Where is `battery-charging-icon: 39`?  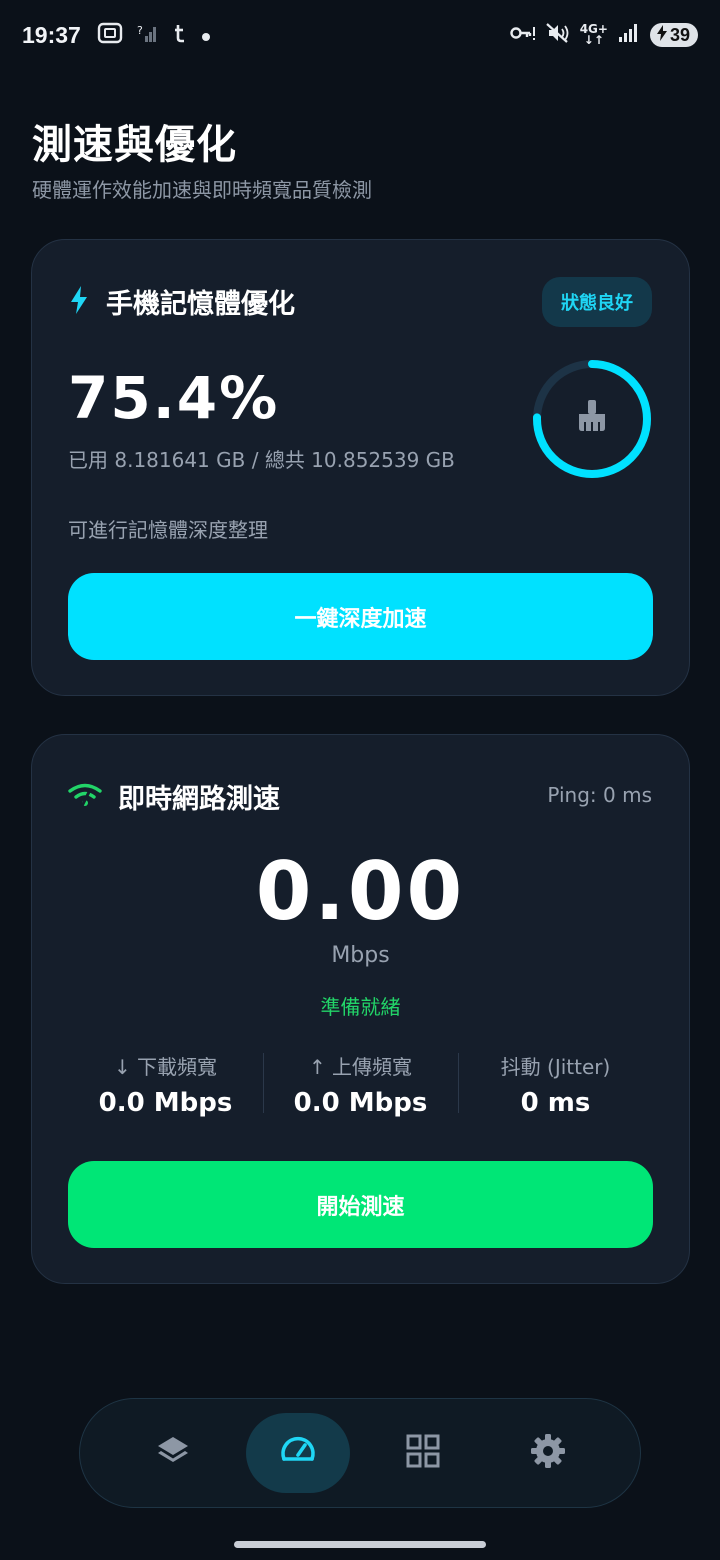
battery-charging-icon: 39 is located at coordinates (673, 35).